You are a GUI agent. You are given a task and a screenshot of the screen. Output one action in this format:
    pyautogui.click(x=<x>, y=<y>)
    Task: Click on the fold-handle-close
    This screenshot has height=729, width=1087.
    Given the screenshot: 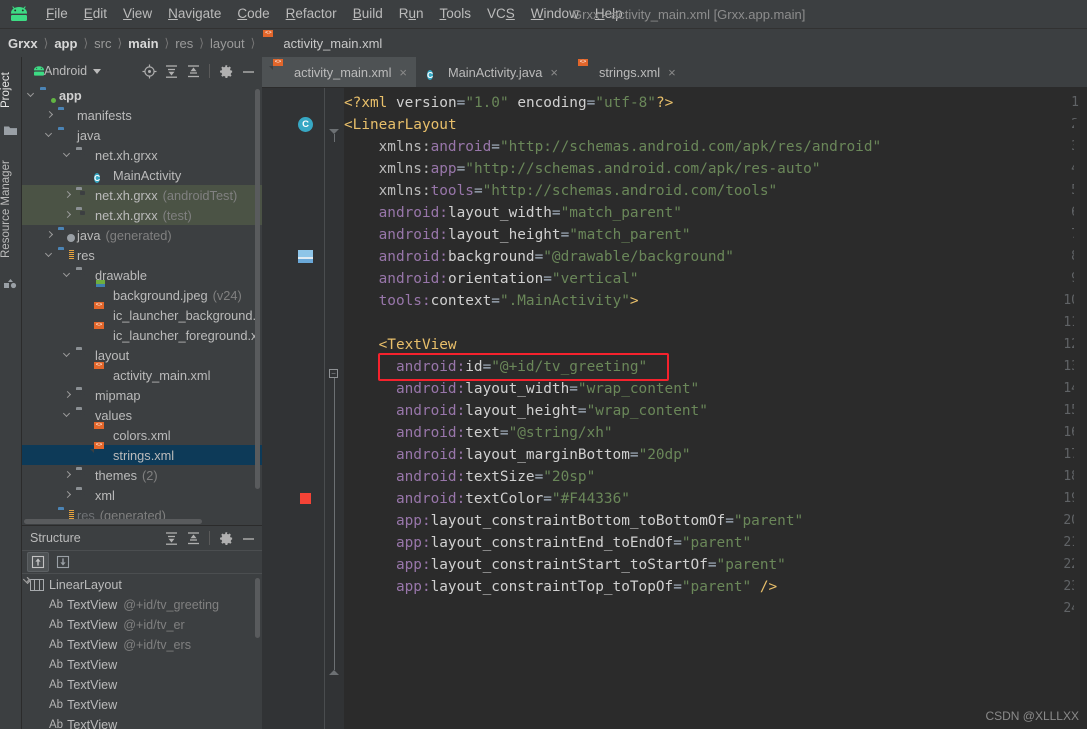 What is the action you would take?
    pyautogui.click(x=334, y=672)
    